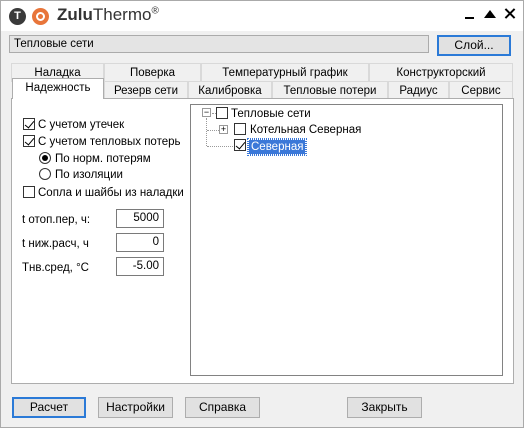 The height and width of the screenshot is (428, 524). Describe the element at coordinates (40, 16) in the screenshot. I see `logo-o-icon` at that location.